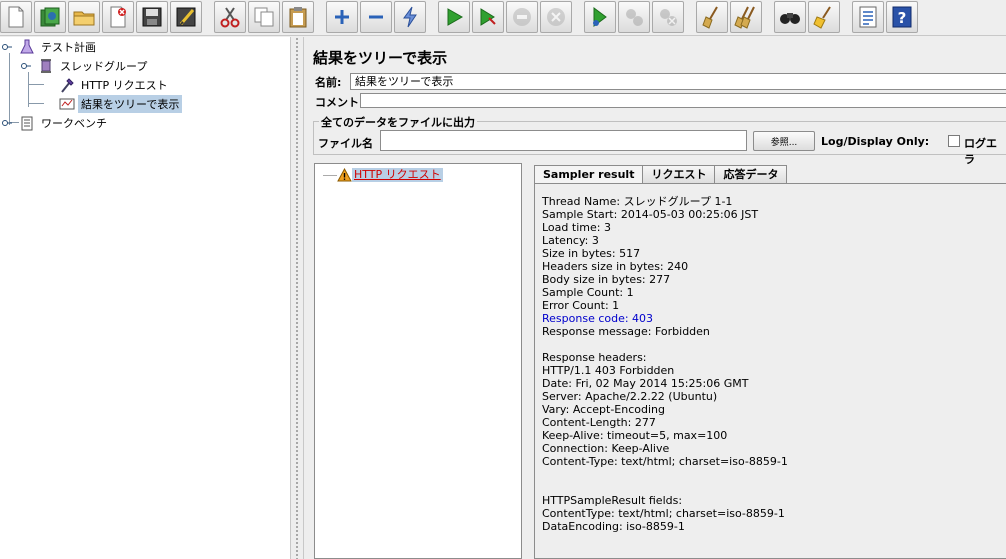 This screenshot has height=559, width=1006. What do you see at coordinates (668, 17) in the screenshot?
I see `remote-shutdown-button` at bounding box center [668, 17].